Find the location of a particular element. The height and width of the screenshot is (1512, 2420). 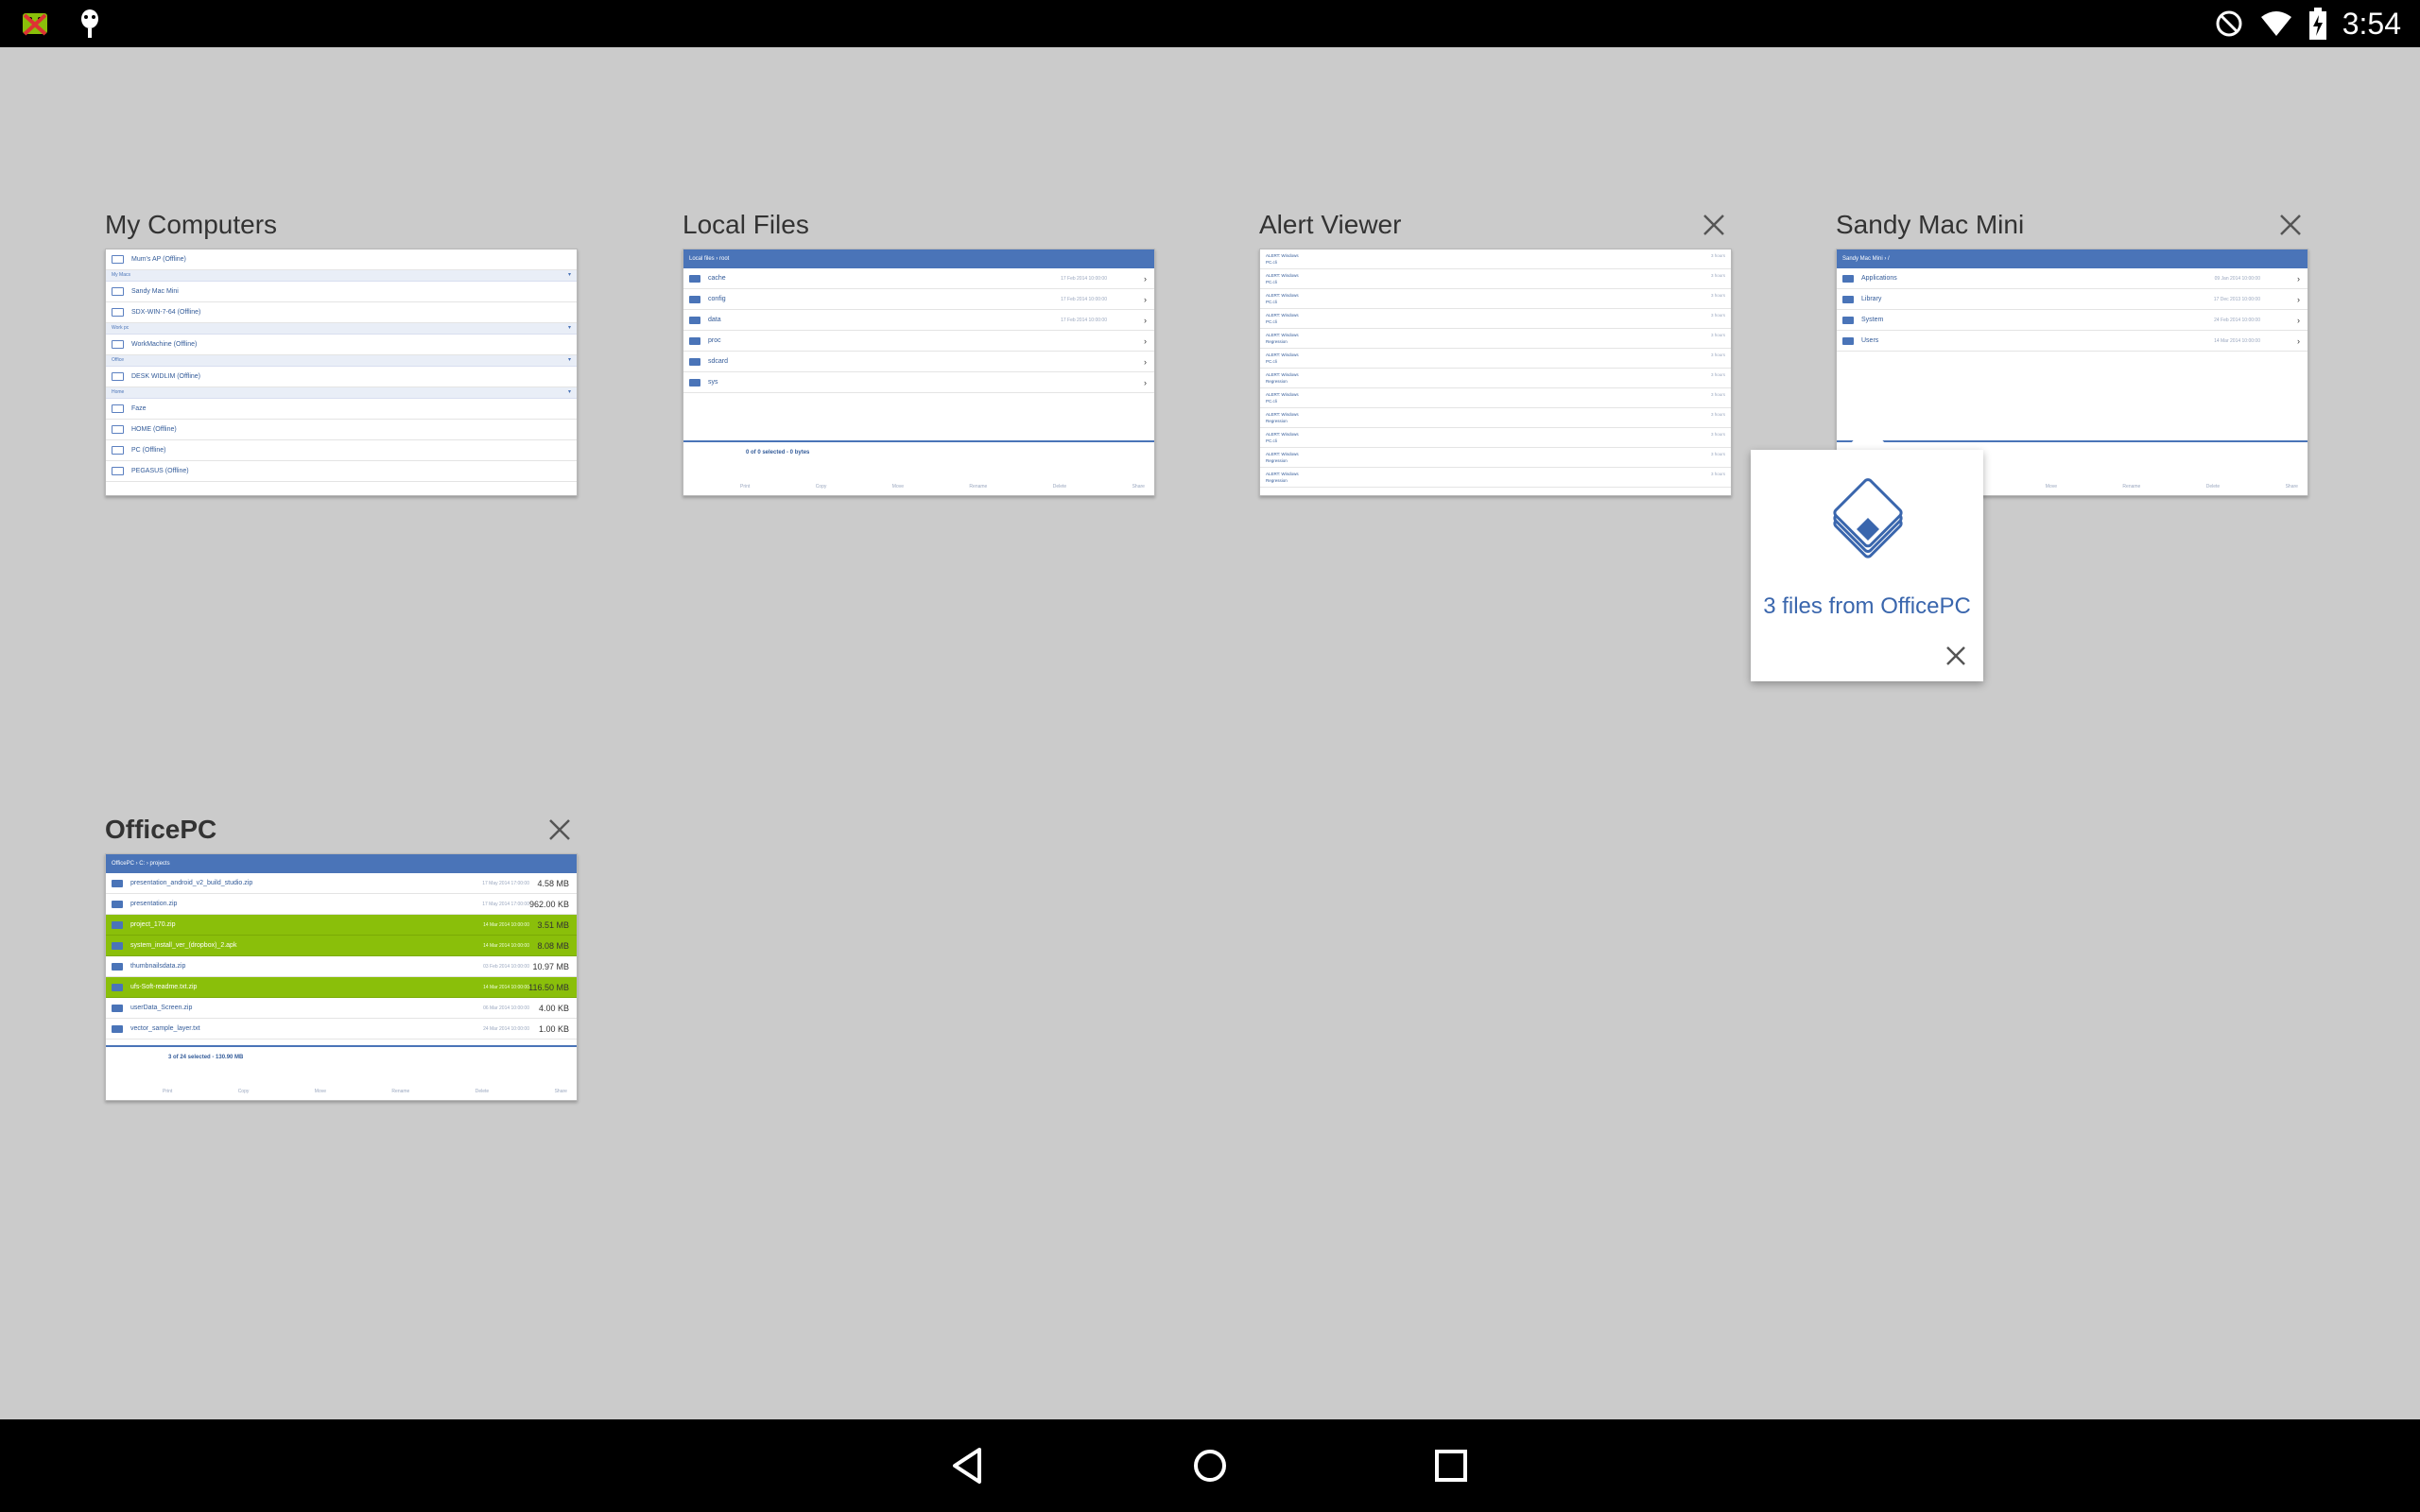

table-row: cache 17 Feb 2014 10:00:00 › is located at coordinates (918, 278).